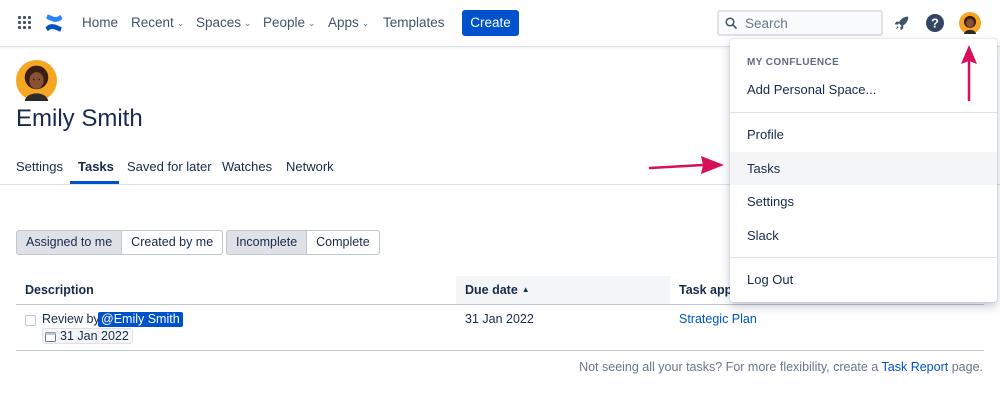 The width and height of the screenshot is (1000, 409). Describe the element at coordinates (525, 289) in the screenshot. I see `sort-ascending-icon: ▲` at that location.